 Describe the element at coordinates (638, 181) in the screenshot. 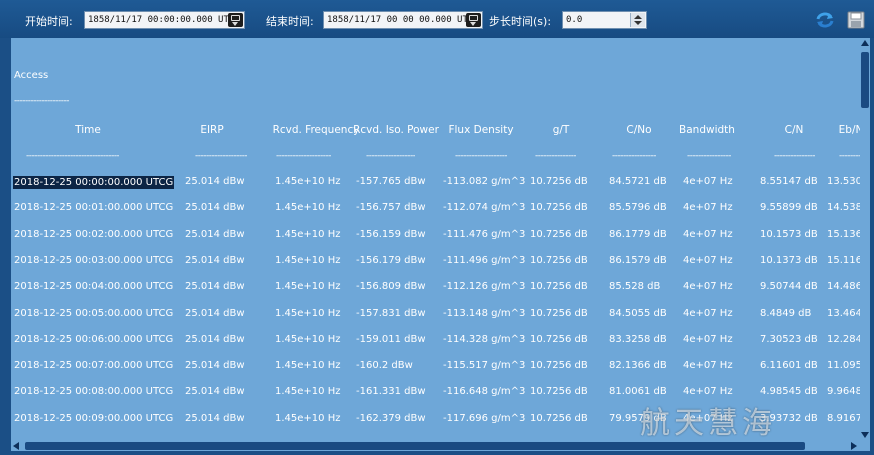

I see `table-cell-c-no: 84.5721 dB` at that location.